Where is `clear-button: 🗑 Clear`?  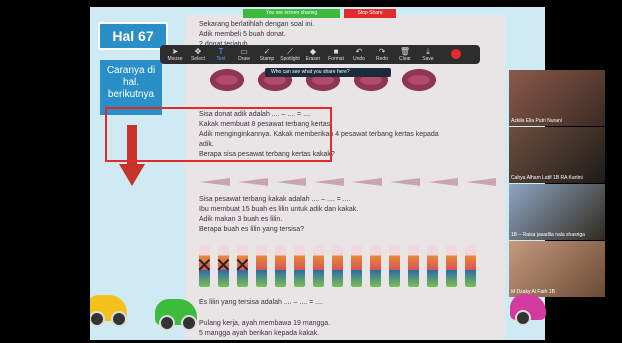
clear-button: 🗑 Clear is located at coordinates (405, 55).